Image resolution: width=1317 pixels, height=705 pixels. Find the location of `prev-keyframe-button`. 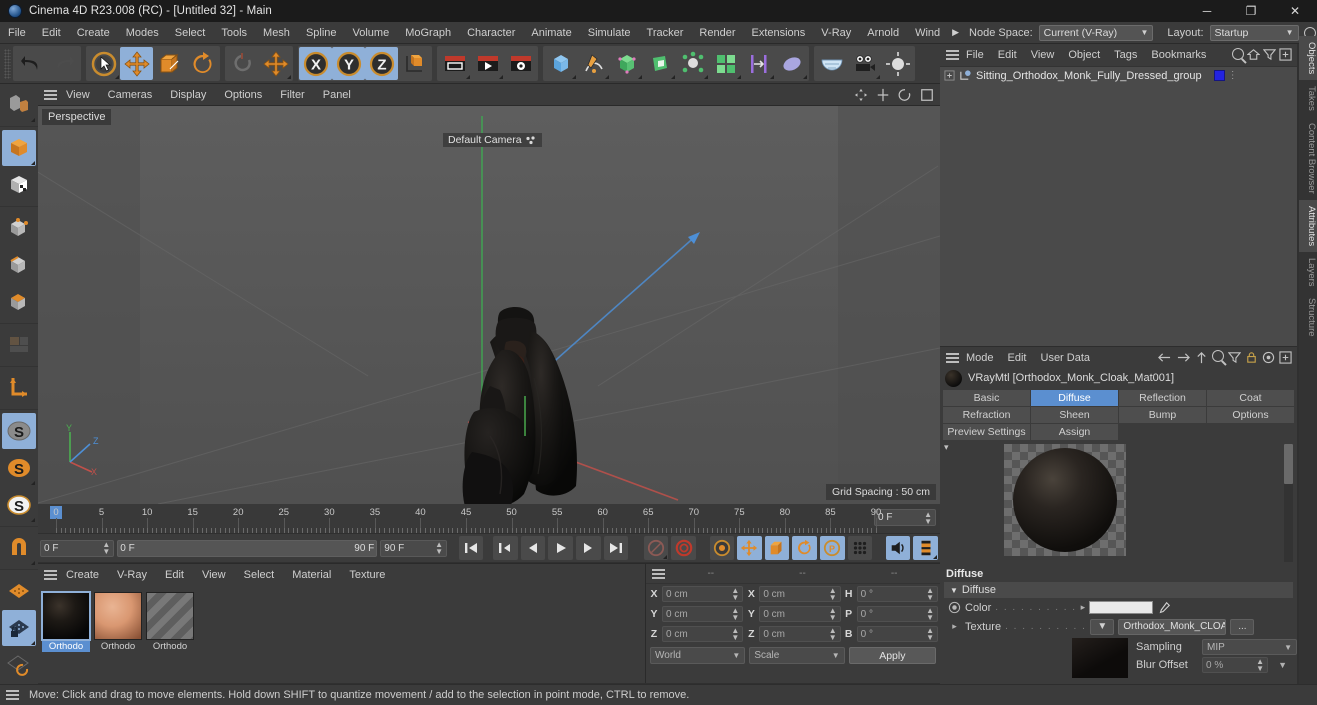

prev-keyframe-button is located at coordinates (505, 548).